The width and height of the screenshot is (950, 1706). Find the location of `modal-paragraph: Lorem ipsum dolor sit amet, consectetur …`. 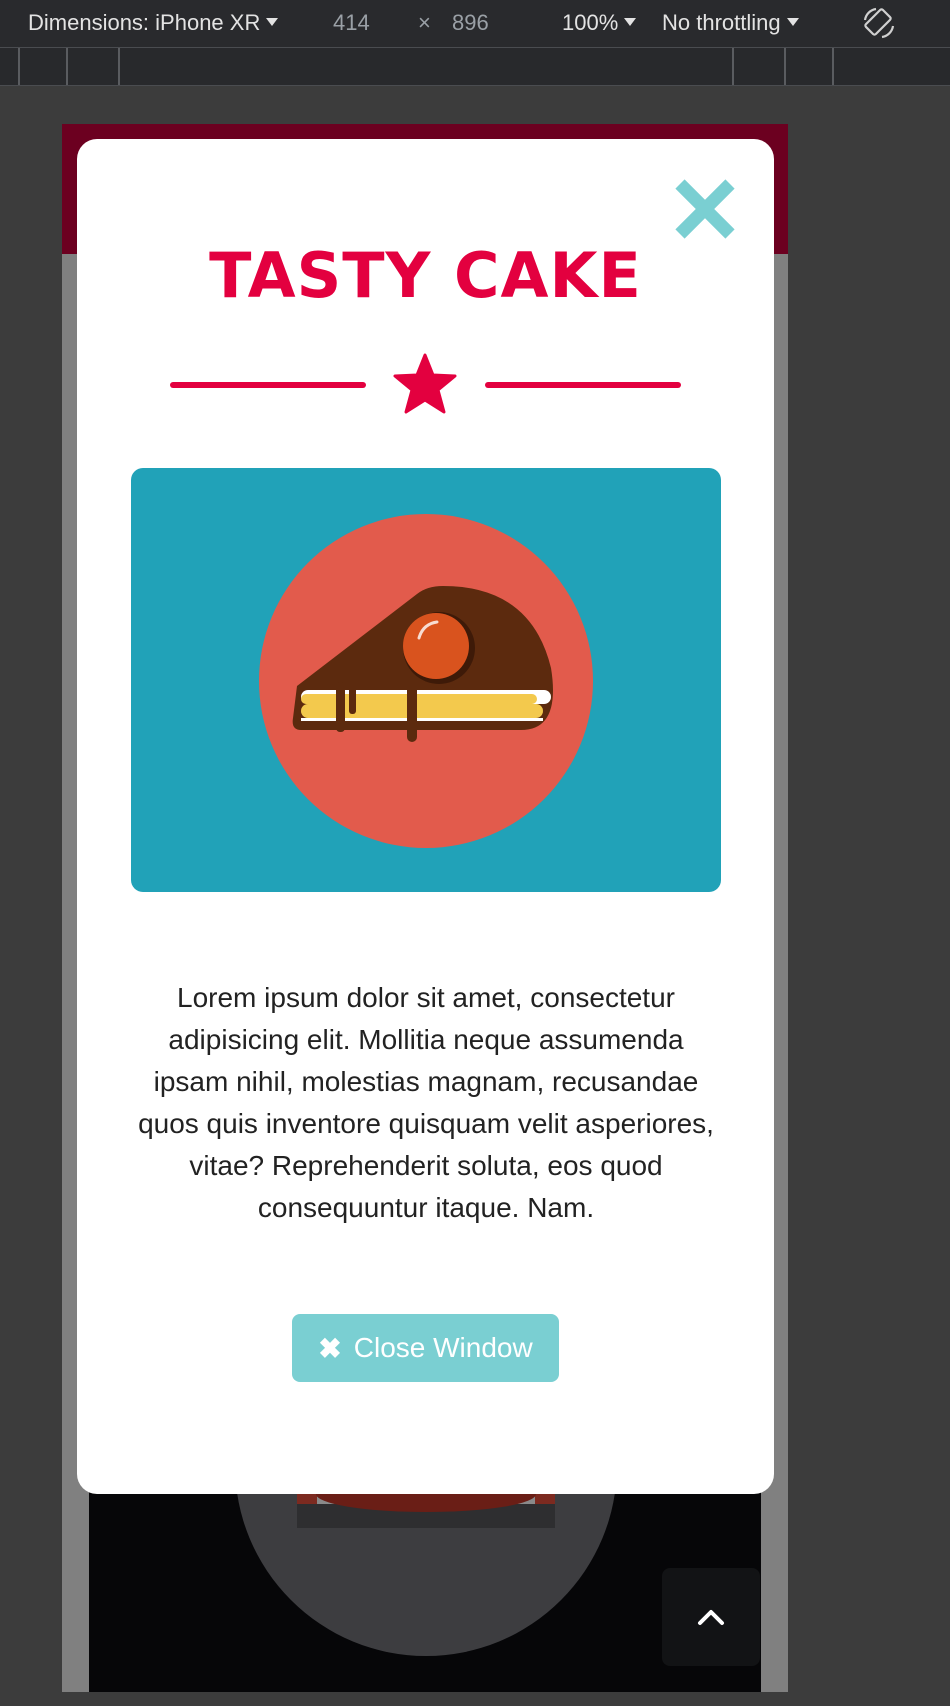

modal-paragraph: Lorem ipsum dolor sit amet, consectetur … is located at coordinates (426, 1102).